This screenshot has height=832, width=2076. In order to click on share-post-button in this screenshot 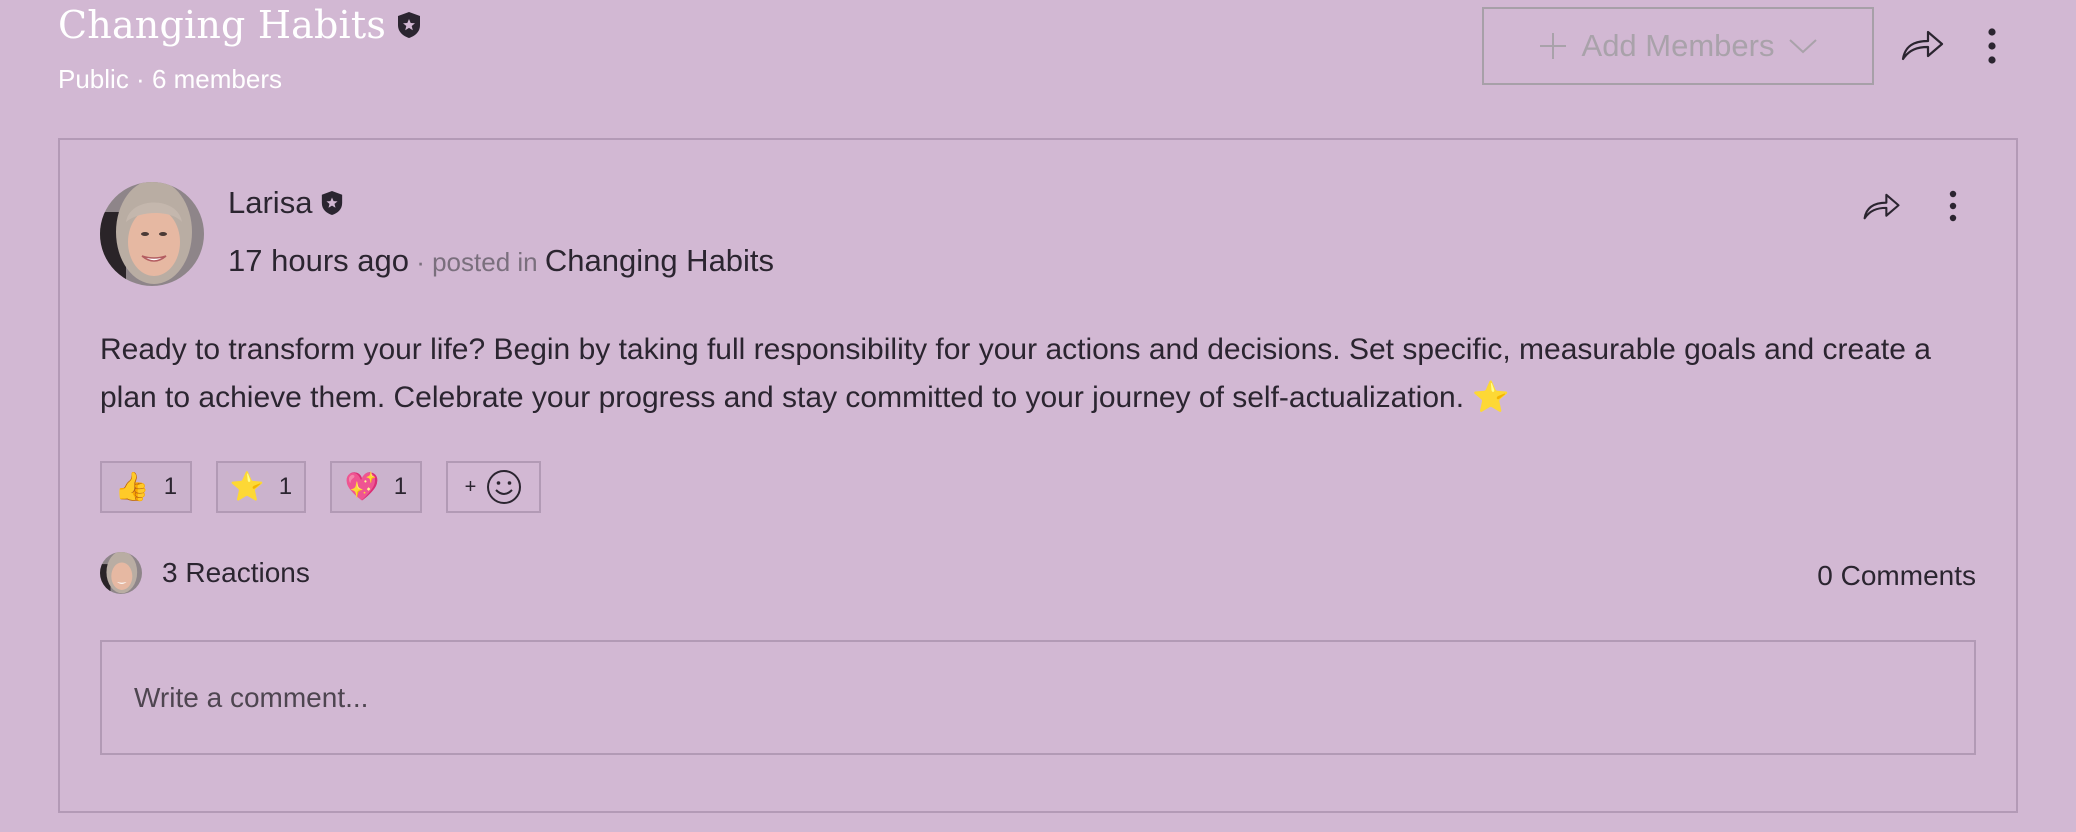, I will do `click(1882, 207)`.